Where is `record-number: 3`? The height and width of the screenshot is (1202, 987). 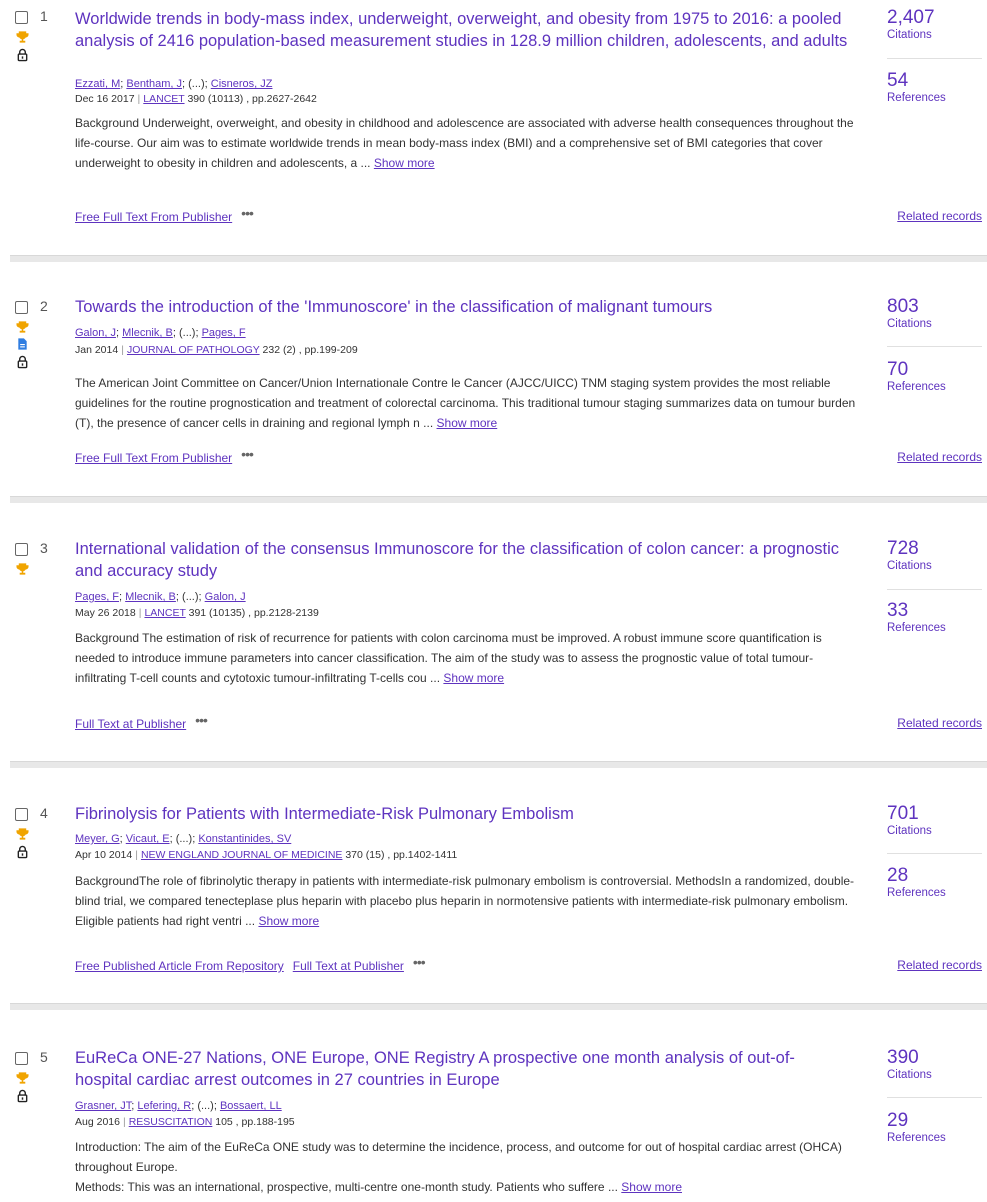
record-number: 3 is located at coordinates (44, 548).